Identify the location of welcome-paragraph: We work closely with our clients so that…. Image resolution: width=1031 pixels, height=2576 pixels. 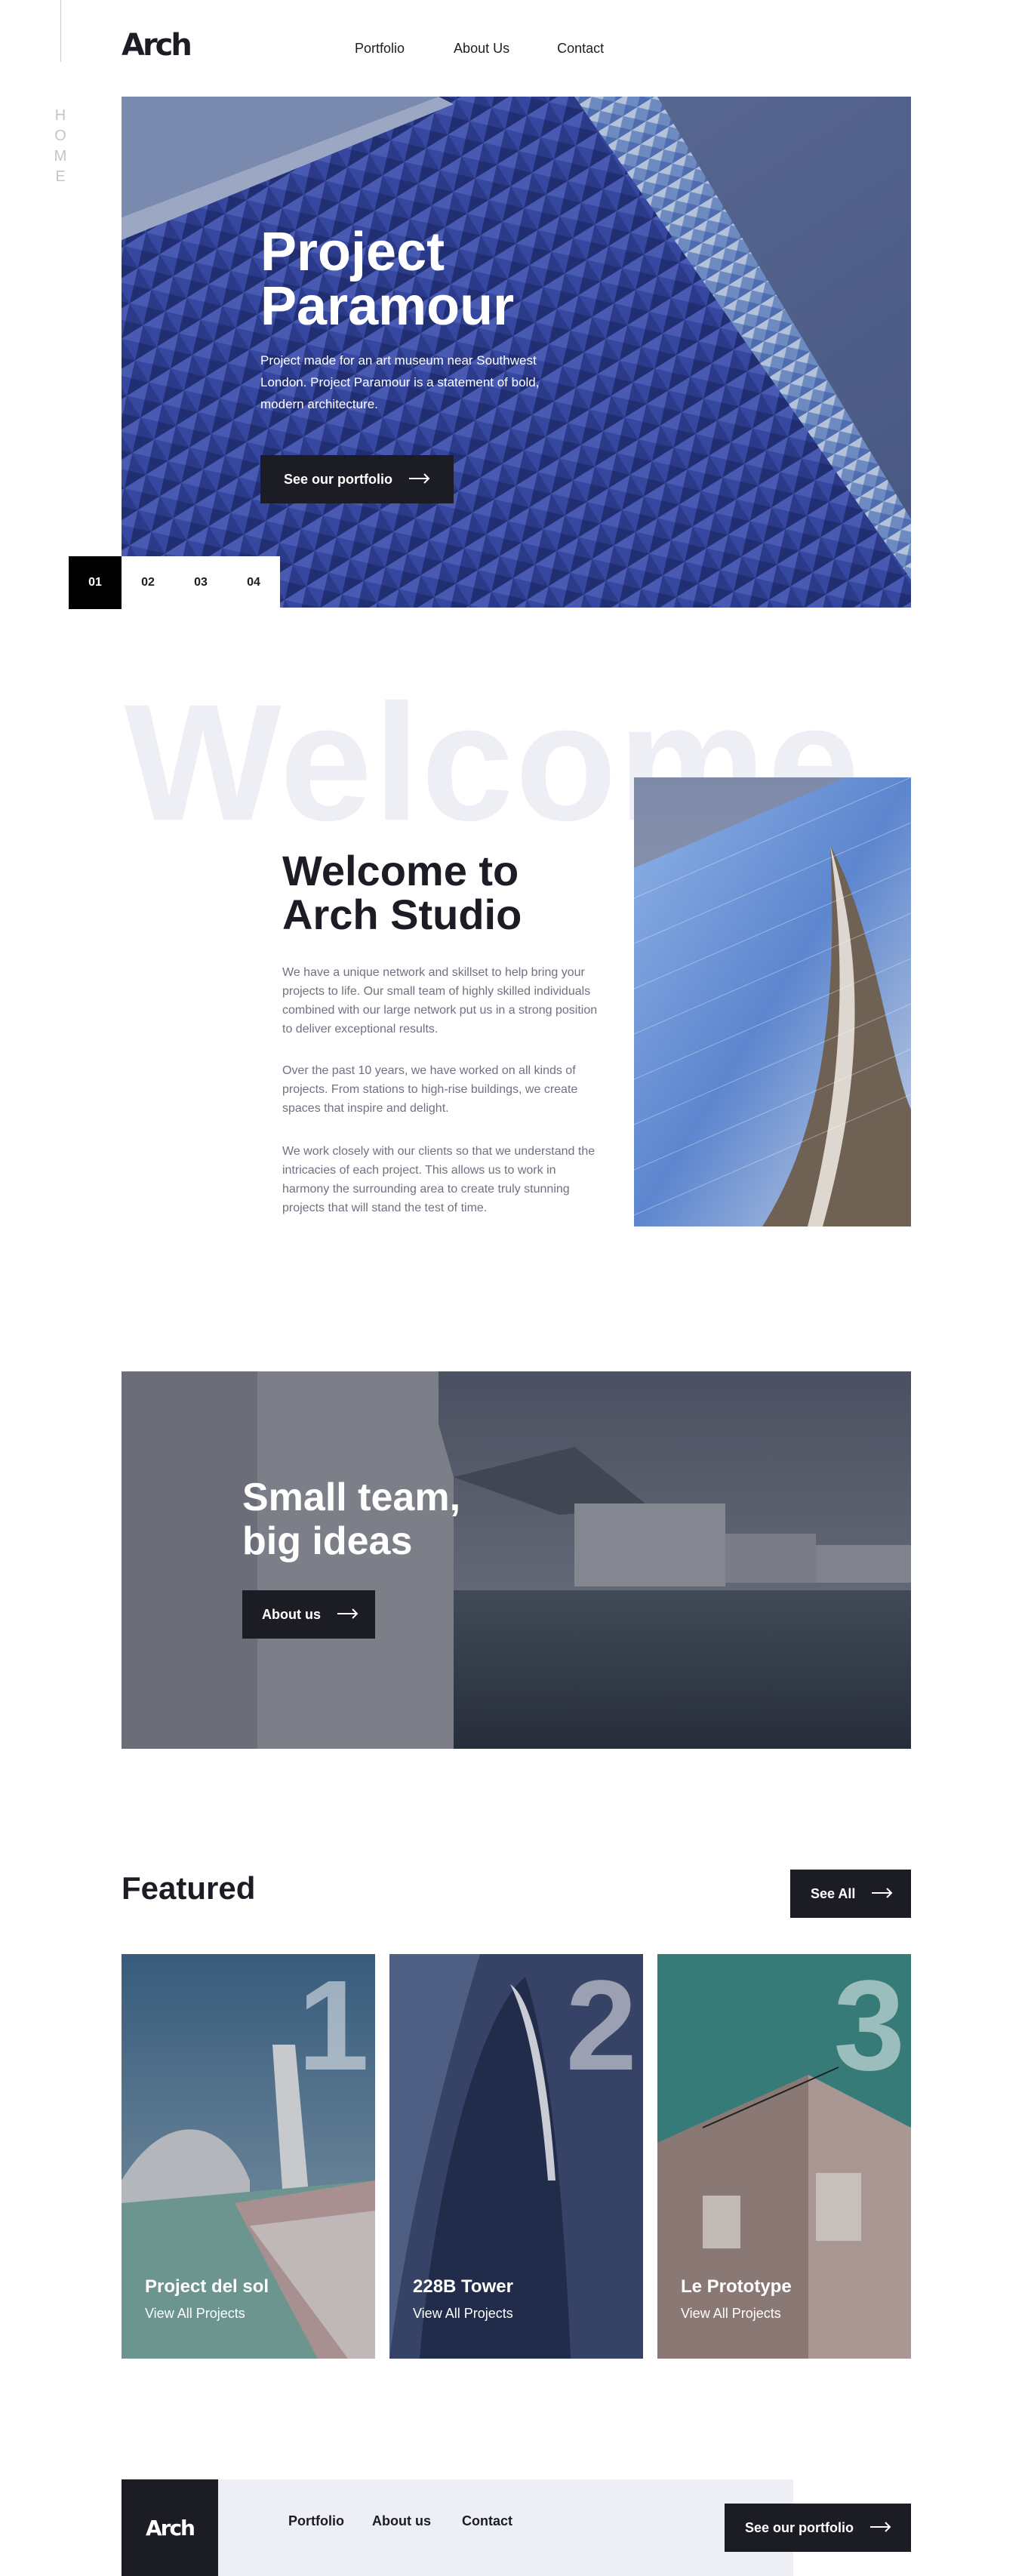
(439, 1179).